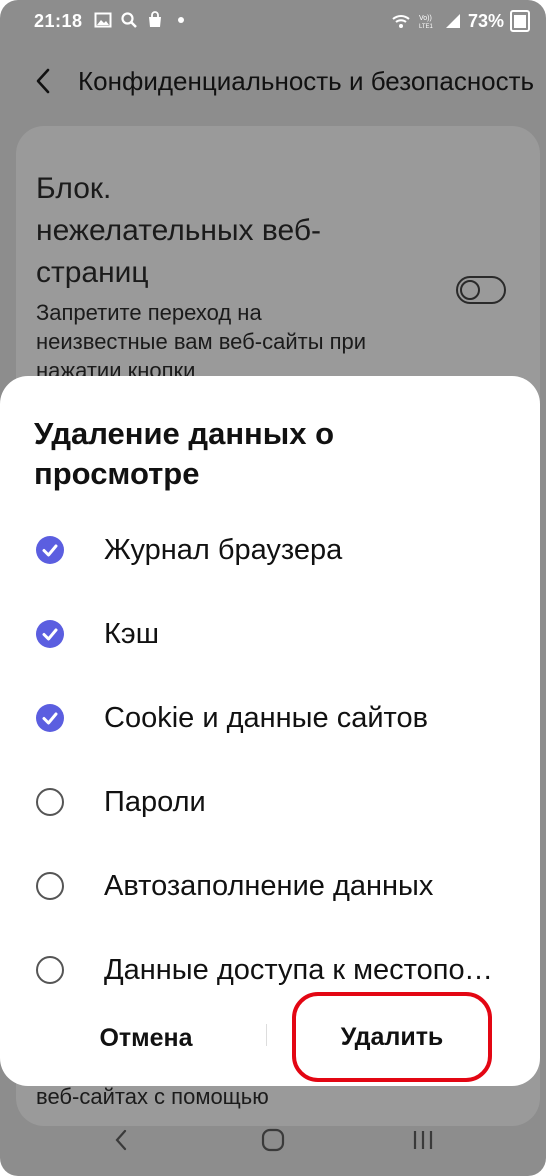 Image resolution: width=546 pixels, height=1176 pixels. I want to click on option-label: Данные доступа к местоположению, so click(302, 970).